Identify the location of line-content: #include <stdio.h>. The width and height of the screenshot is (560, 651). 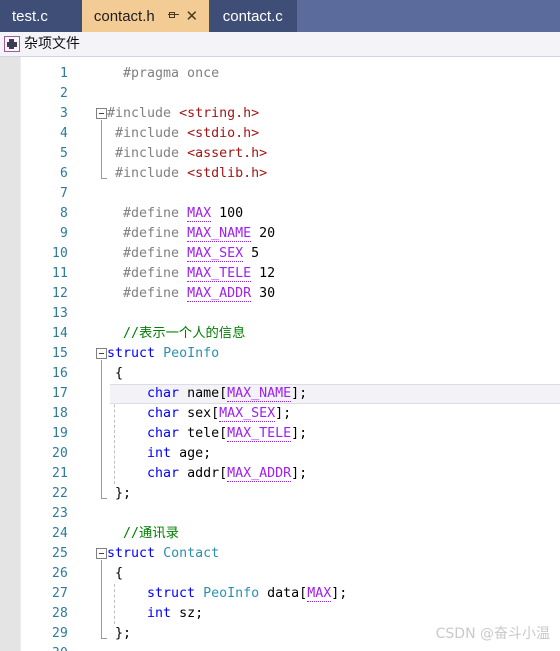
(183, 134).